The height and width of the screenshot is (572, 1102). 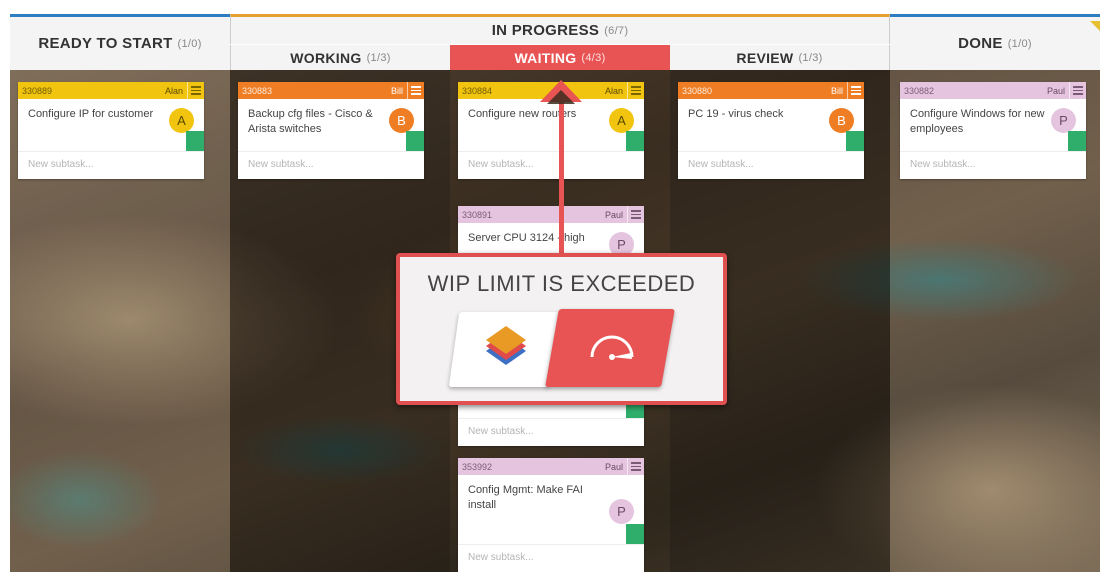 I want to click on card-id: 330884, so click(x=477, y=90).